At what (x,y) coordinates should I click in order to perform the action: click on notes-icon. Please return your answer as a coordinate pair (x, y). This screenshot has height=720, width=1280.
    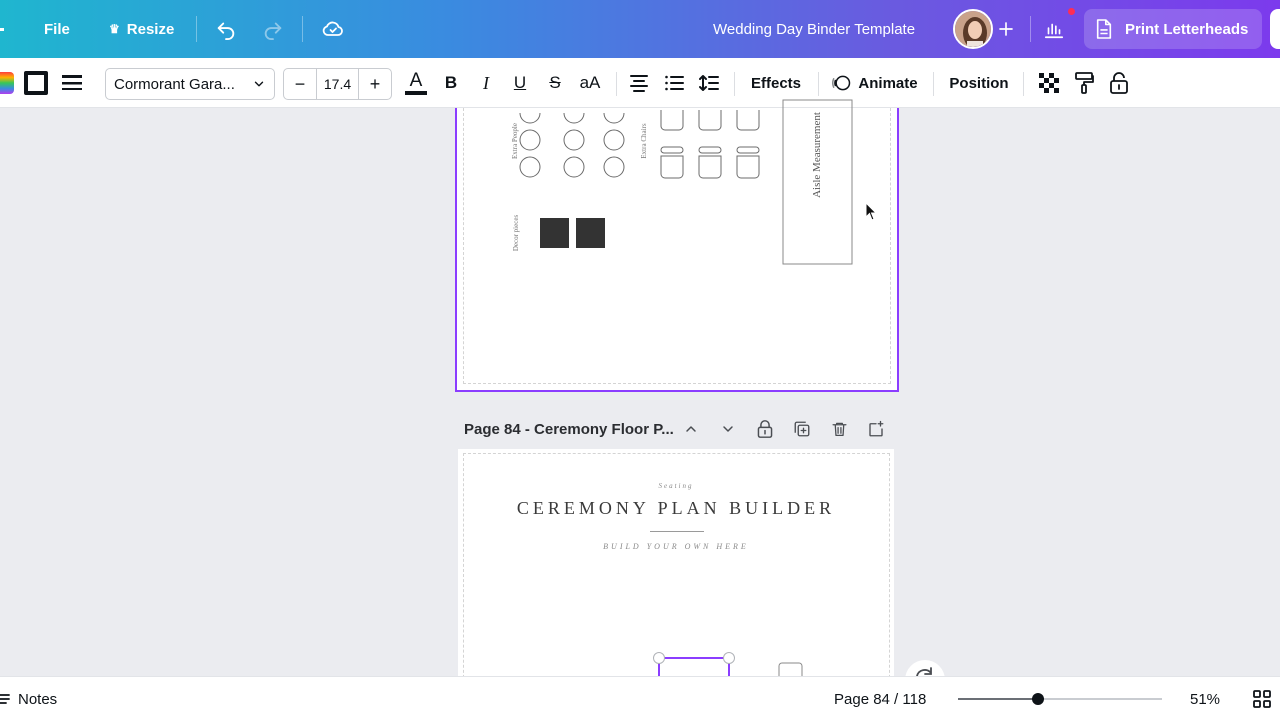
    Looking at the image, I should click on (5, 699).